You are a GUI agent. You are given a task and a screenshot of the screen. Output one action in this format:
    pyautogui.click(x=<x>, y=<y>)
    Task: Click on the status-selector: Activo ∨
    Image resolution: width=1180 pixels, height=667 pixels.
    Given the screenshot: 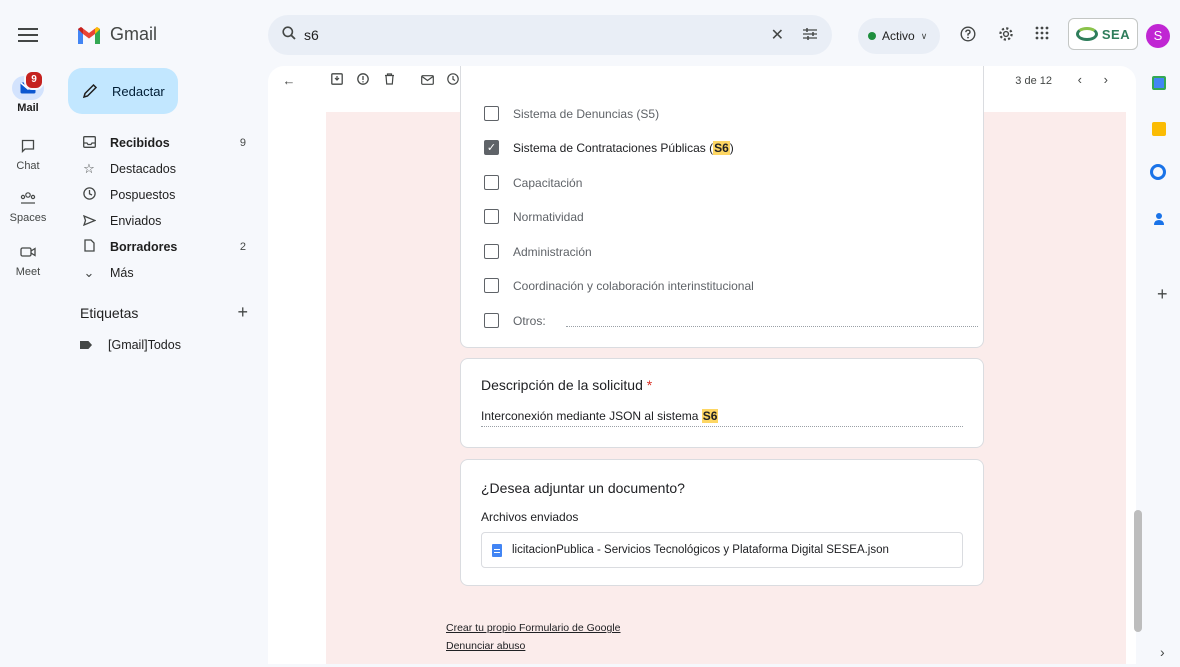 What is the action you would take?
    pyautogui.click(x=899, y=36)
    